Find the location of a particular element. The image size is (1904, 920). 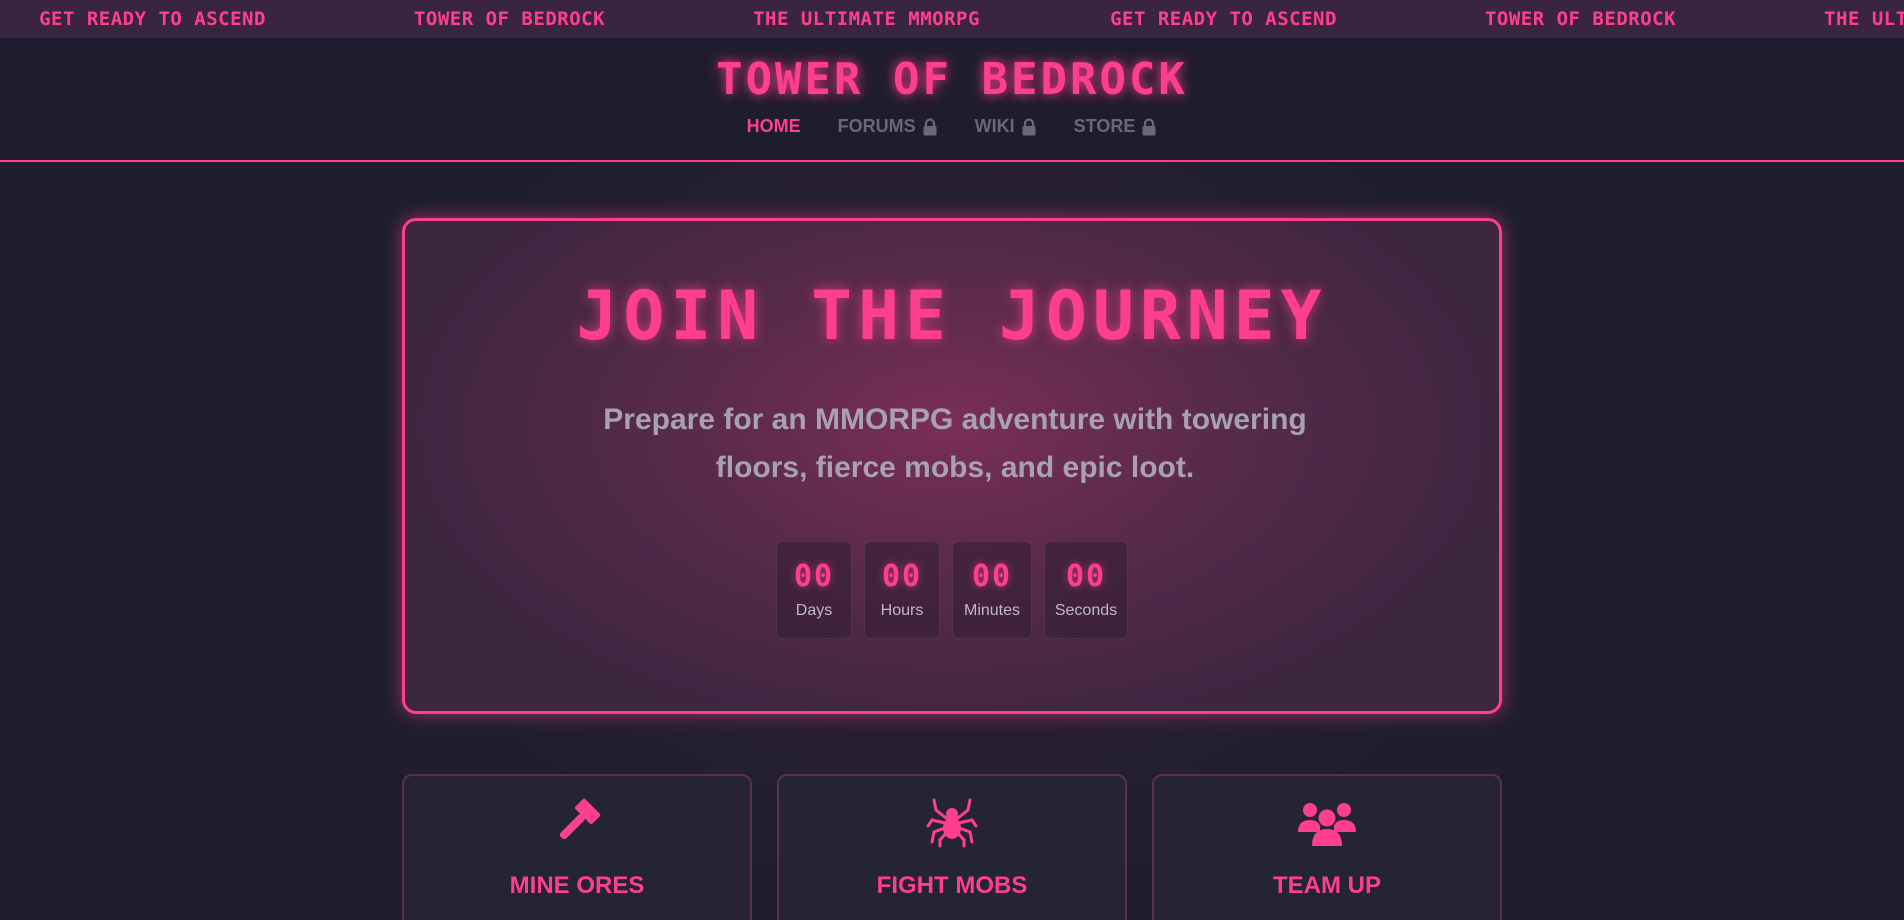

countdown-minutes: 00 Minutes is located at coordinates (992, 590).